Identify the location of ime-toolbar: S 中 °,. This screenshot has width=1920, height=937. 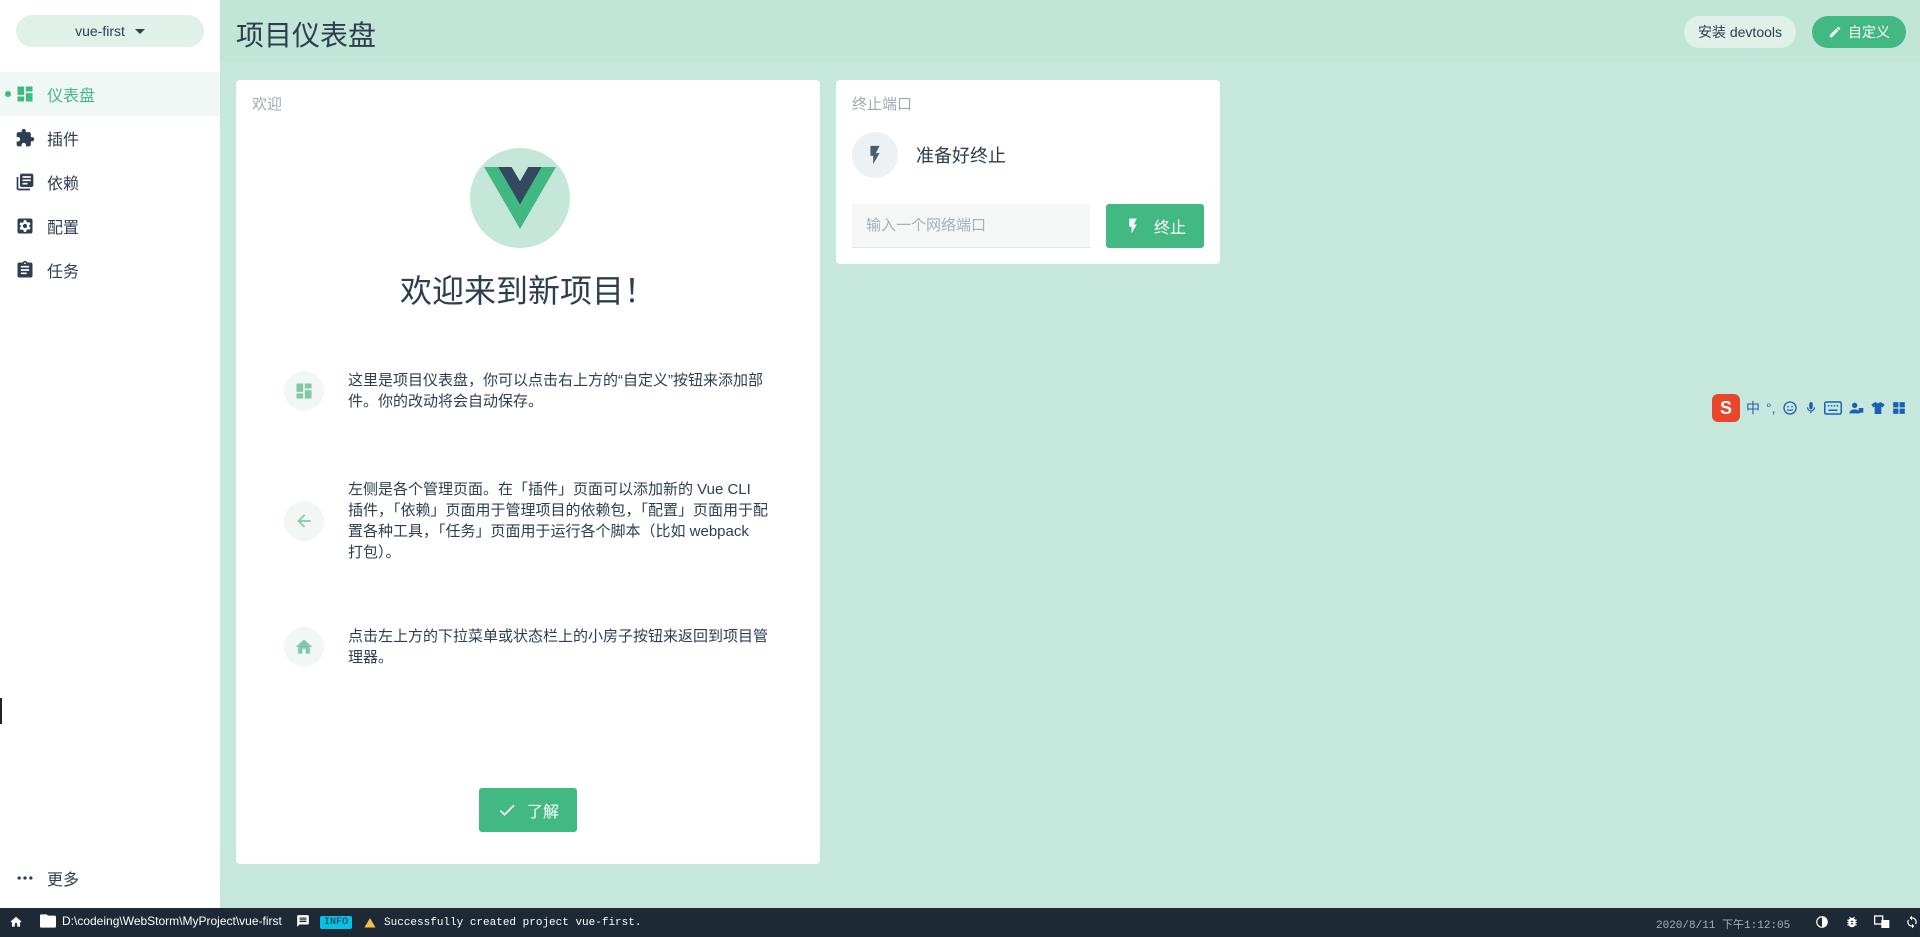
(1816, 408).